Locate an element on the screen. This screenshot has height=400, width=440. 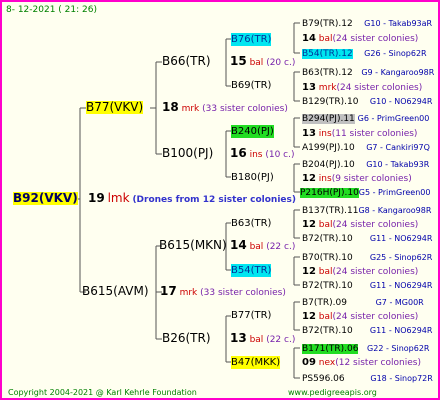
gen3-queen-6: B54(TR) is located at coordinates (251, 270).